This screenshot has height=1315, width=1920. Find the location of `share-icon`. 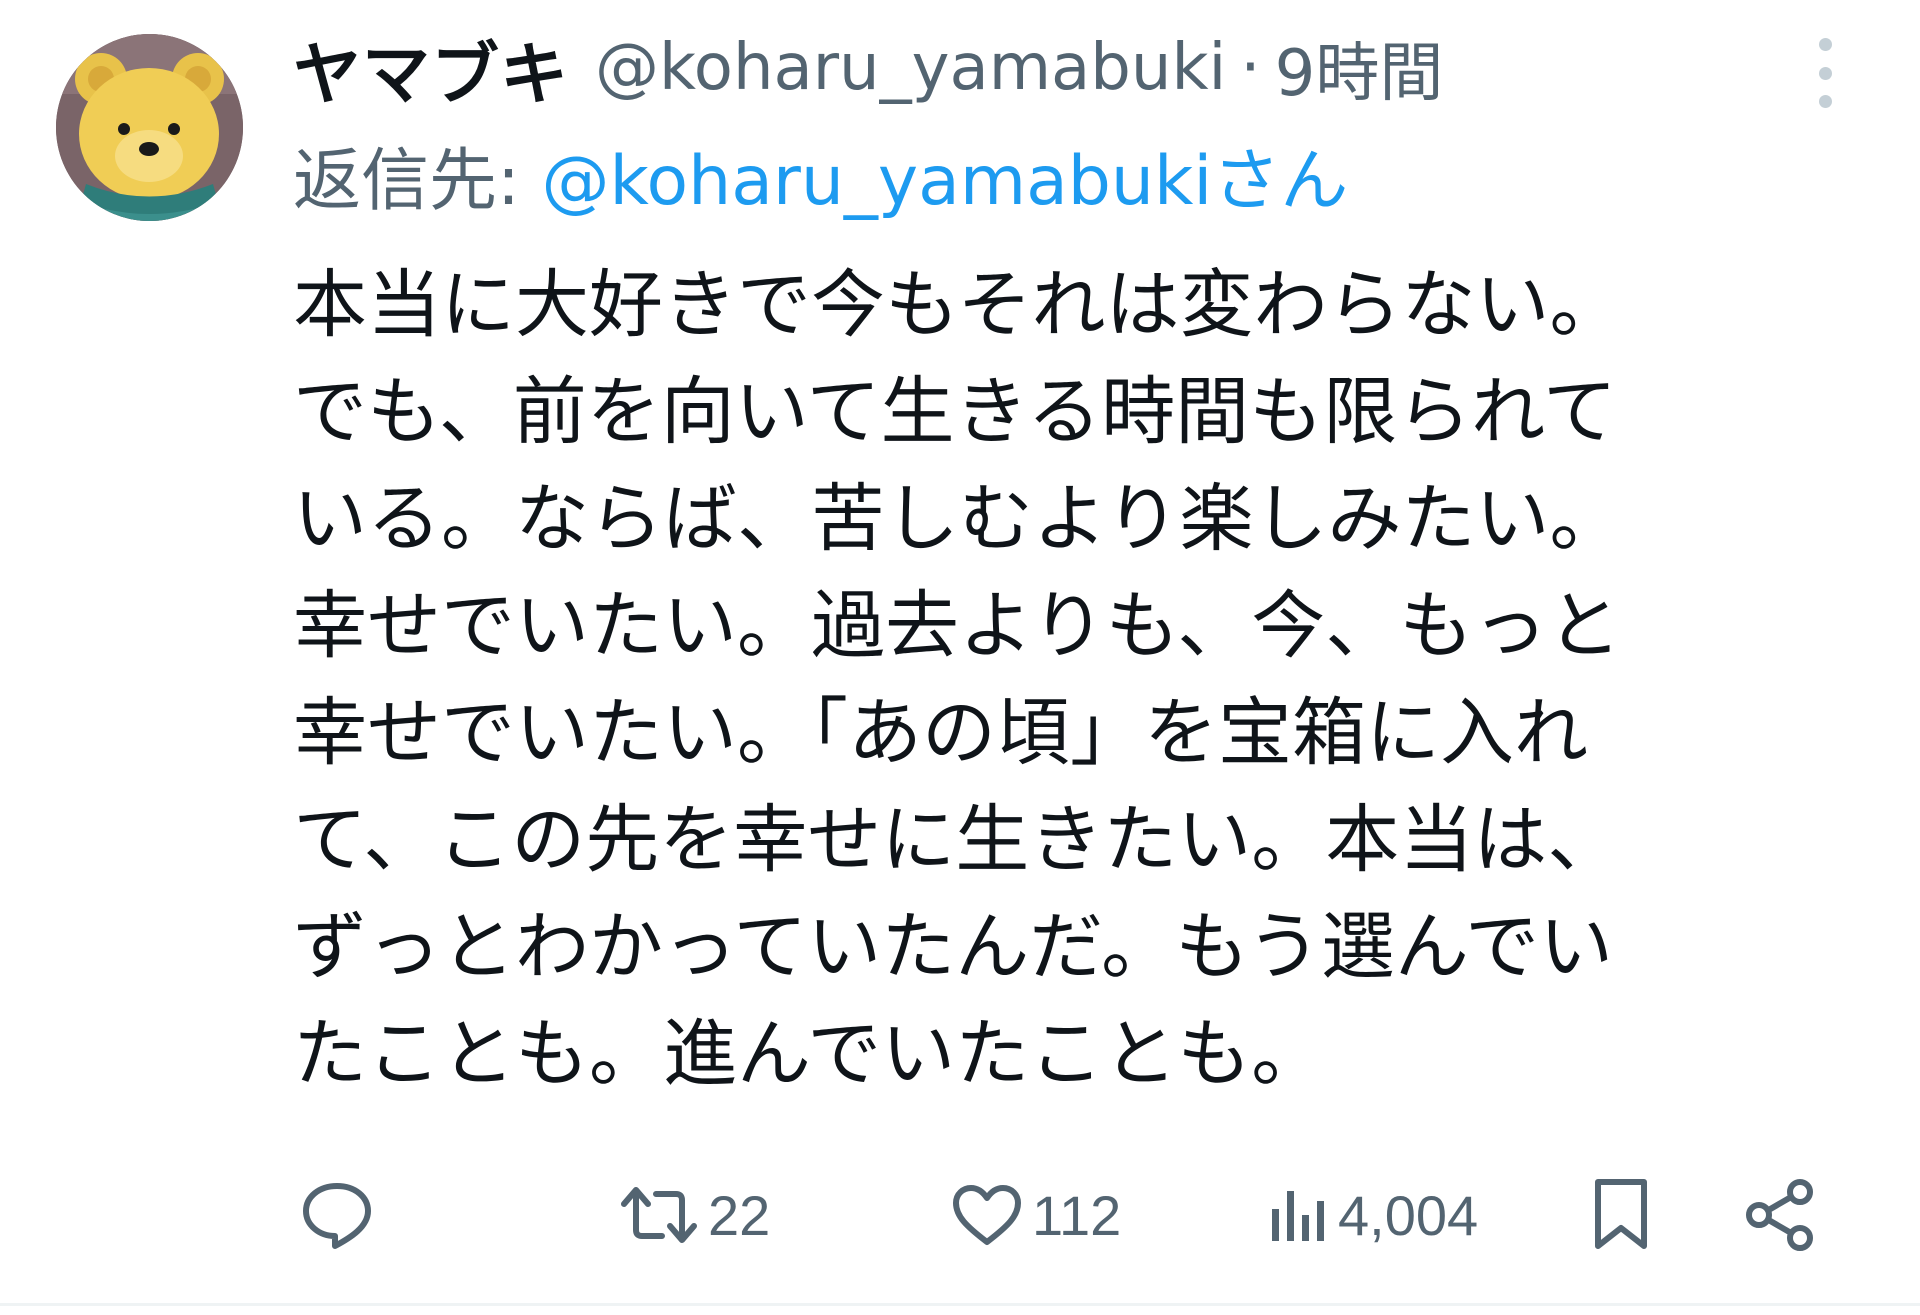

share-icon is located at coordinates (1779, 1215).